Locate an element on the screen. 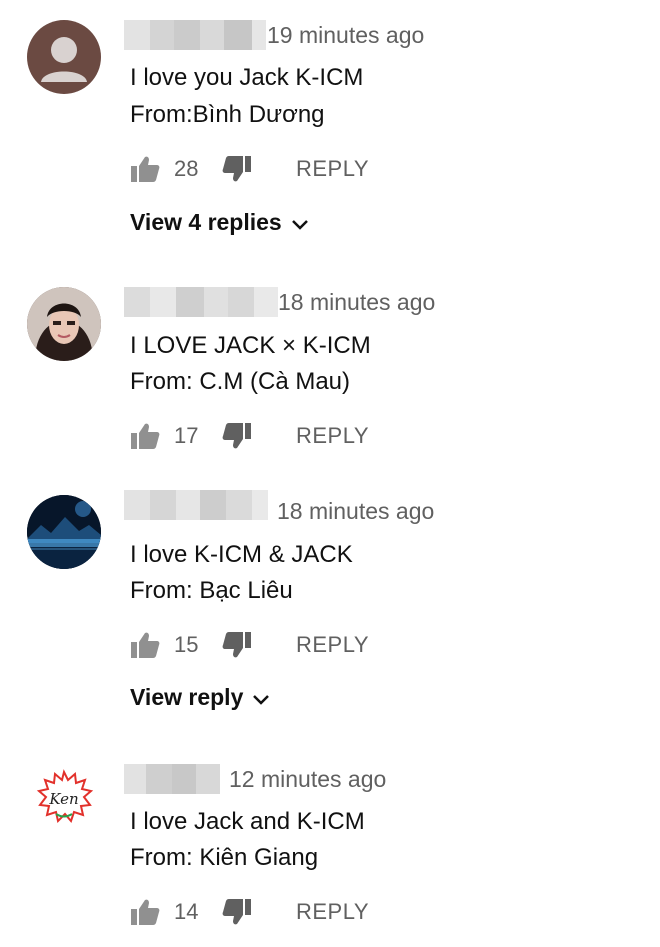 The width and height of the screenshot is (660, 947). like-count: 28 is located at coordinates (186, 168).